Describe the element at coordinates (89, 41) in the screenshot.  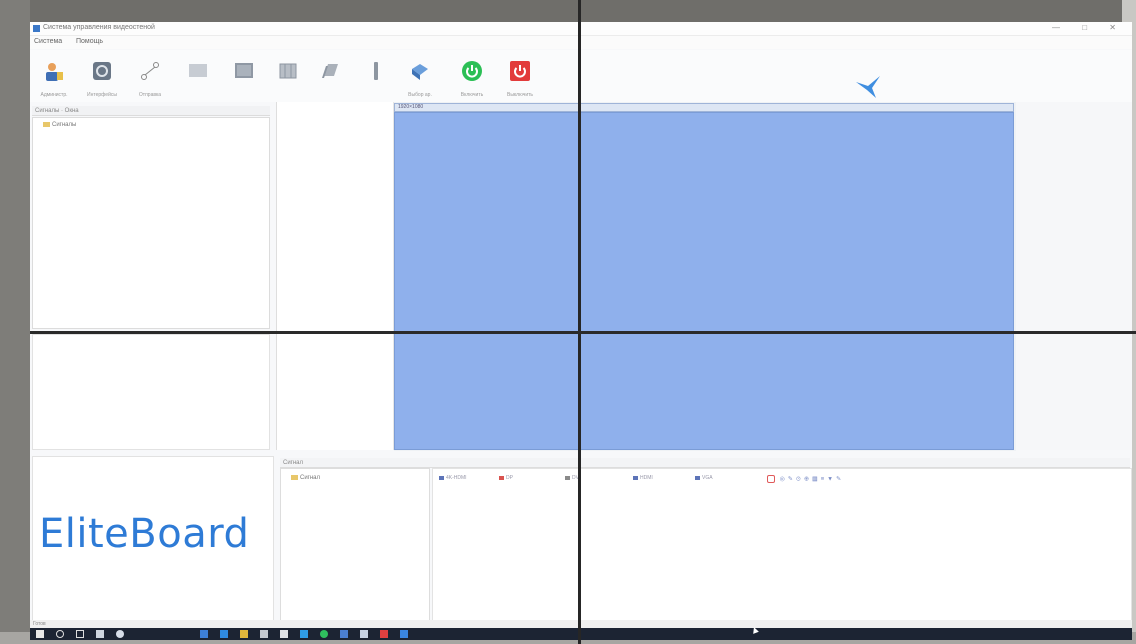
I see `menu-help: Помощь` at that location.